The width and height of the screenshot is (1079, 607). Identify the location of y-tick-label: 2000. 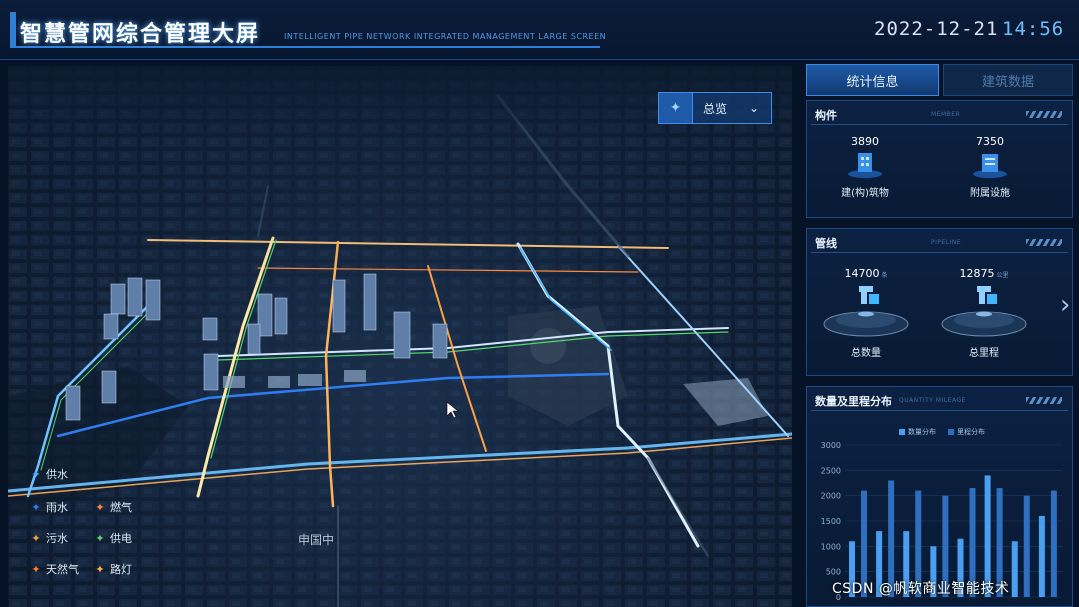
(831, 496).